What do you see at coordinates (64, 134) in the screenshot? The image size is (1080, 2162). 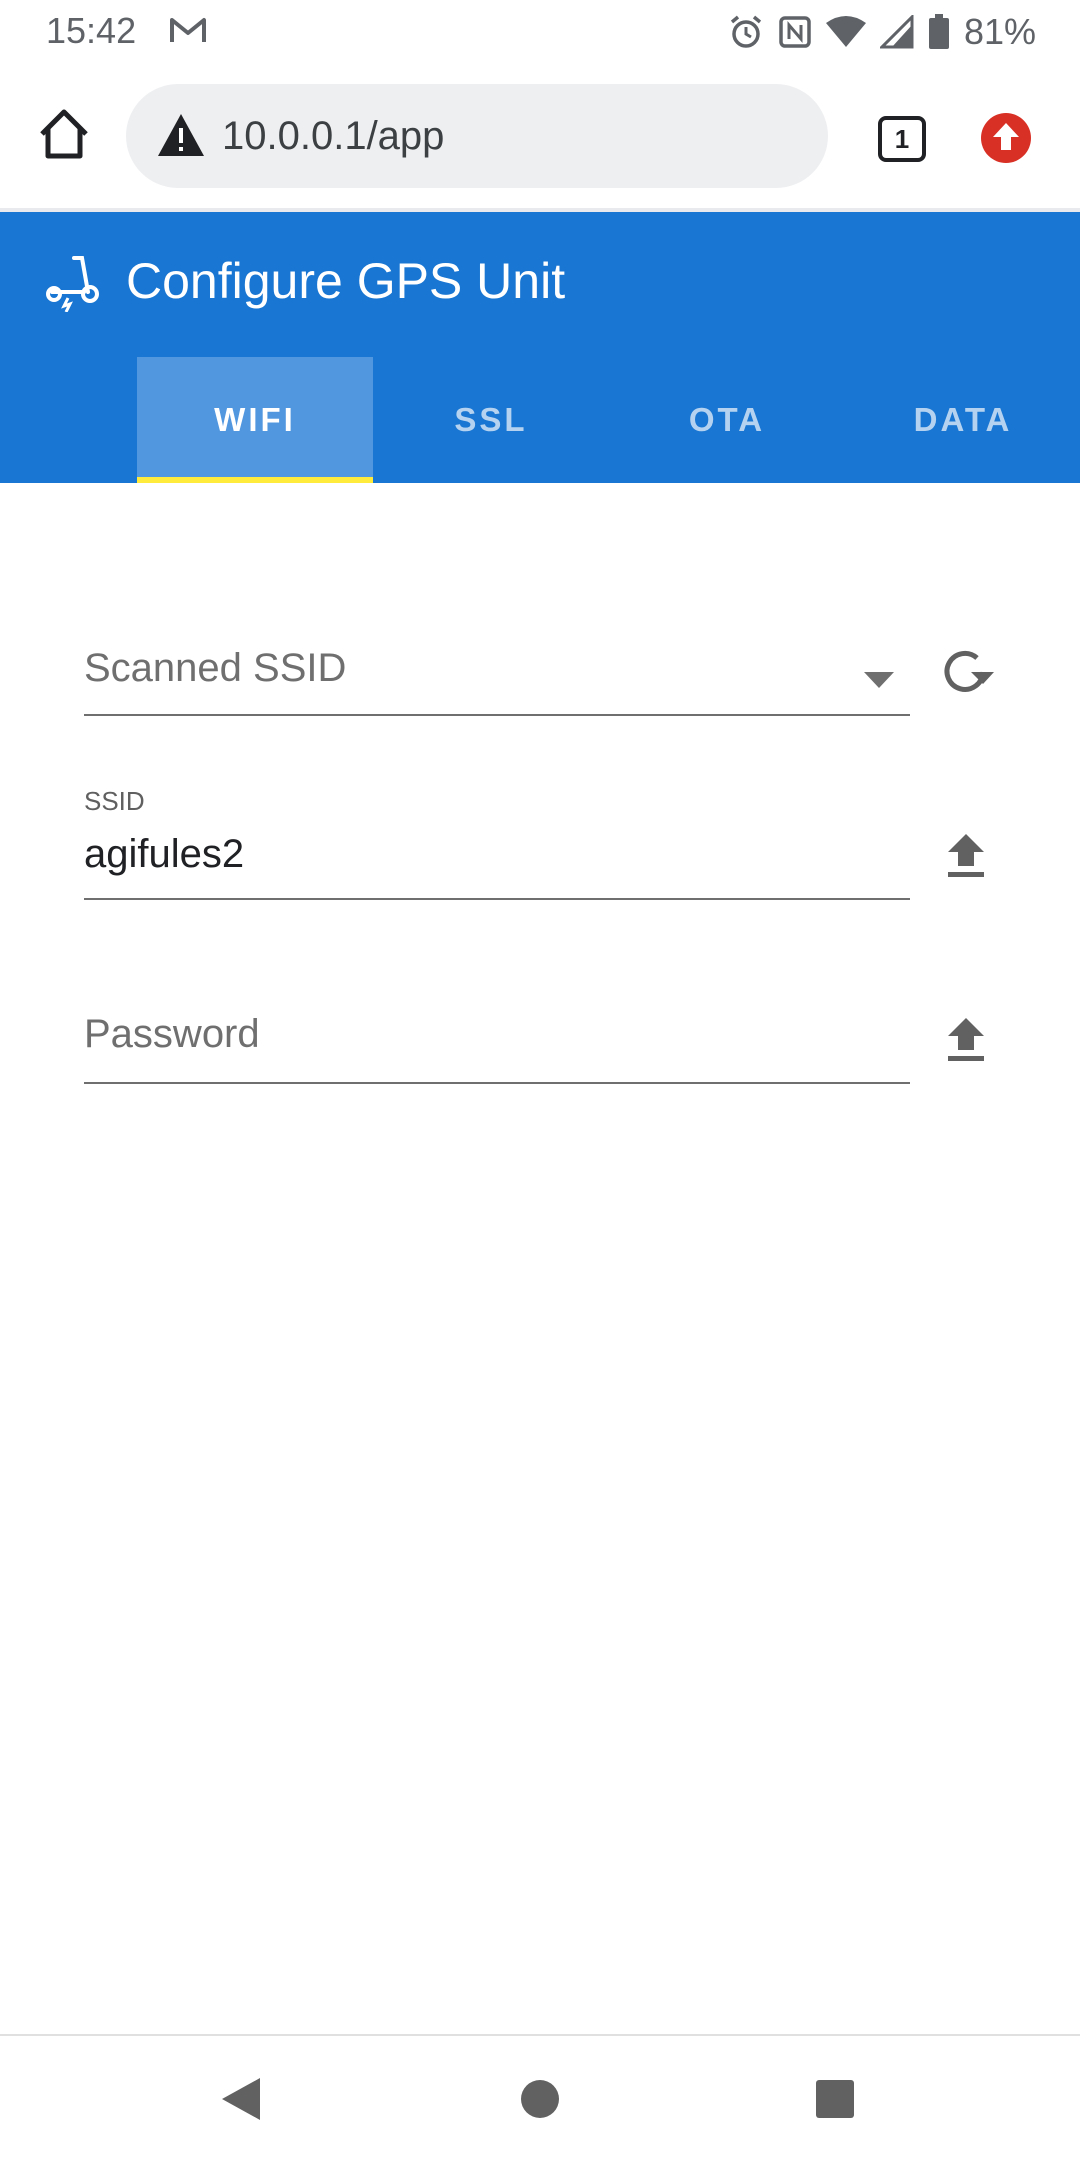 I see `home-icon` at bounding box center [64, 134].